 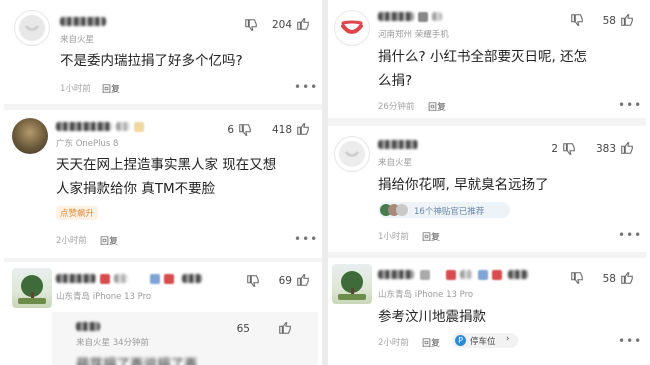 I want to click on comment-text: 捐给你花啊, 早就臭名远扬了, so click(x=463, y=185).